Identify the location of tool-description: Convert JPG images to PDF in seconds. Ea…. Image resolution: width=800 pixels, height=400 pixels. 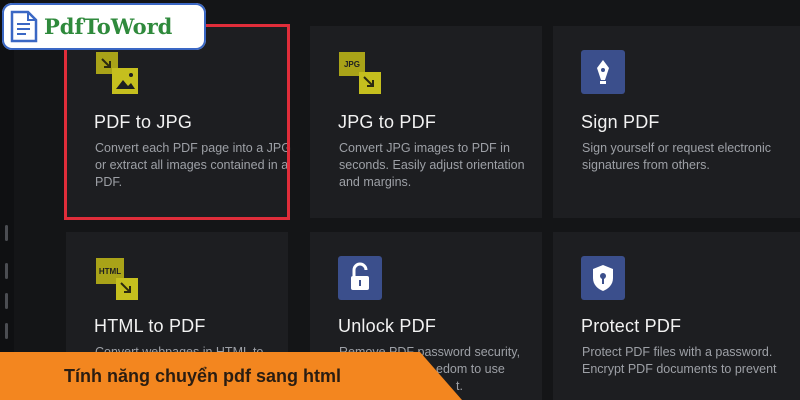
(432, 165).